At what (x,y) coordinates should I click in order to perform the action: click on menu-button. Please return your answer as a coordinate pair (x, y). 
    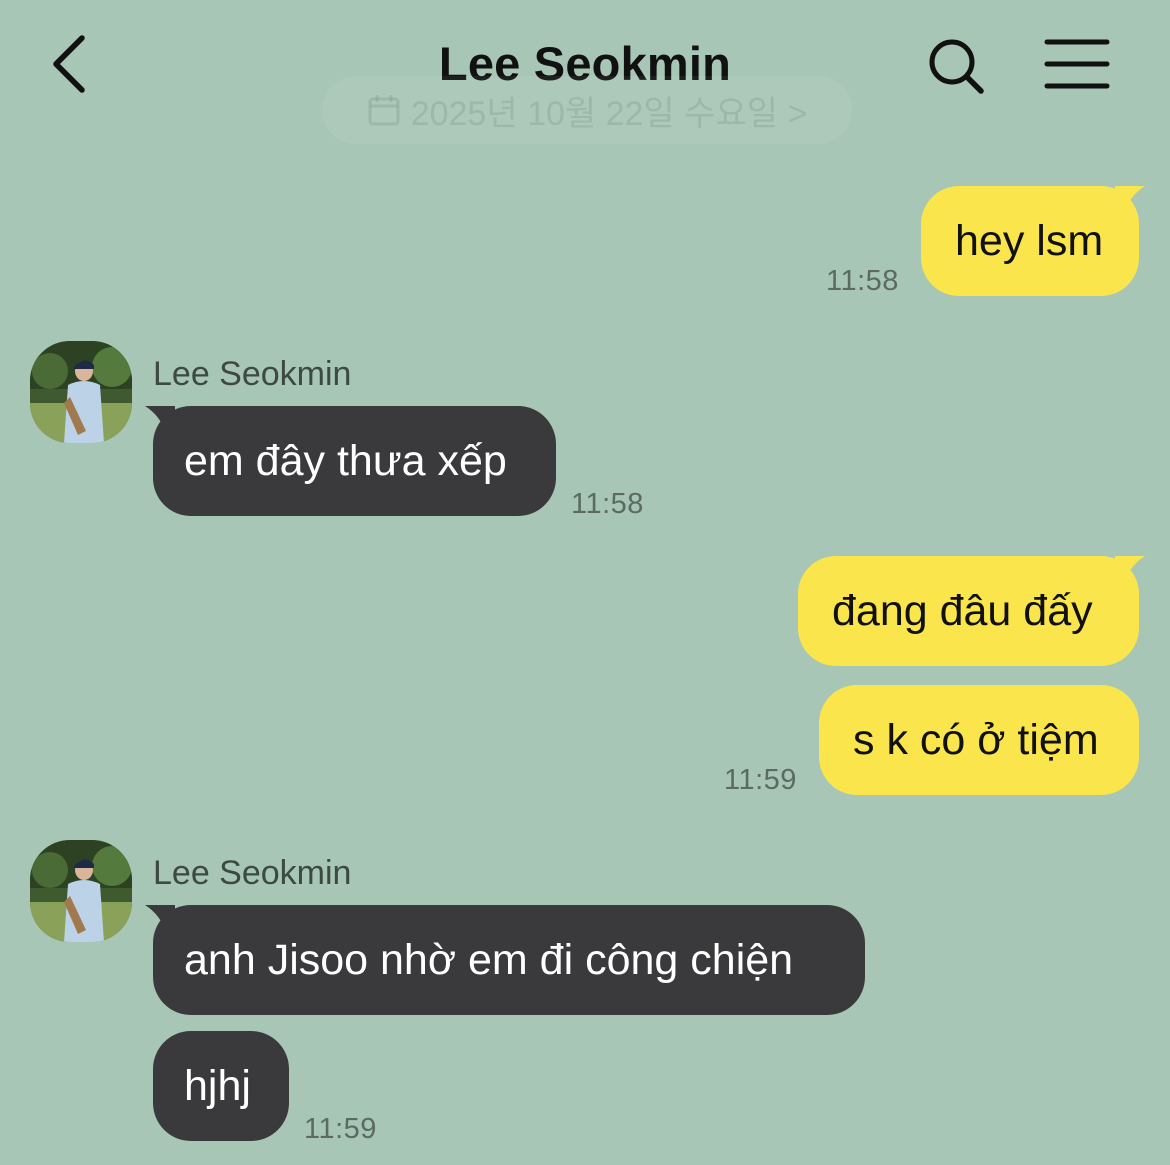
    Looking at the image, I should click on (1077, 64).